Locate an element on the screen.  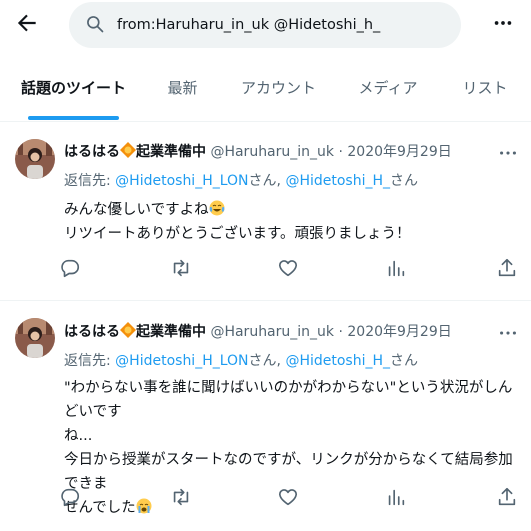
tab-latest: 最新 is located at coordinates (182, 90).